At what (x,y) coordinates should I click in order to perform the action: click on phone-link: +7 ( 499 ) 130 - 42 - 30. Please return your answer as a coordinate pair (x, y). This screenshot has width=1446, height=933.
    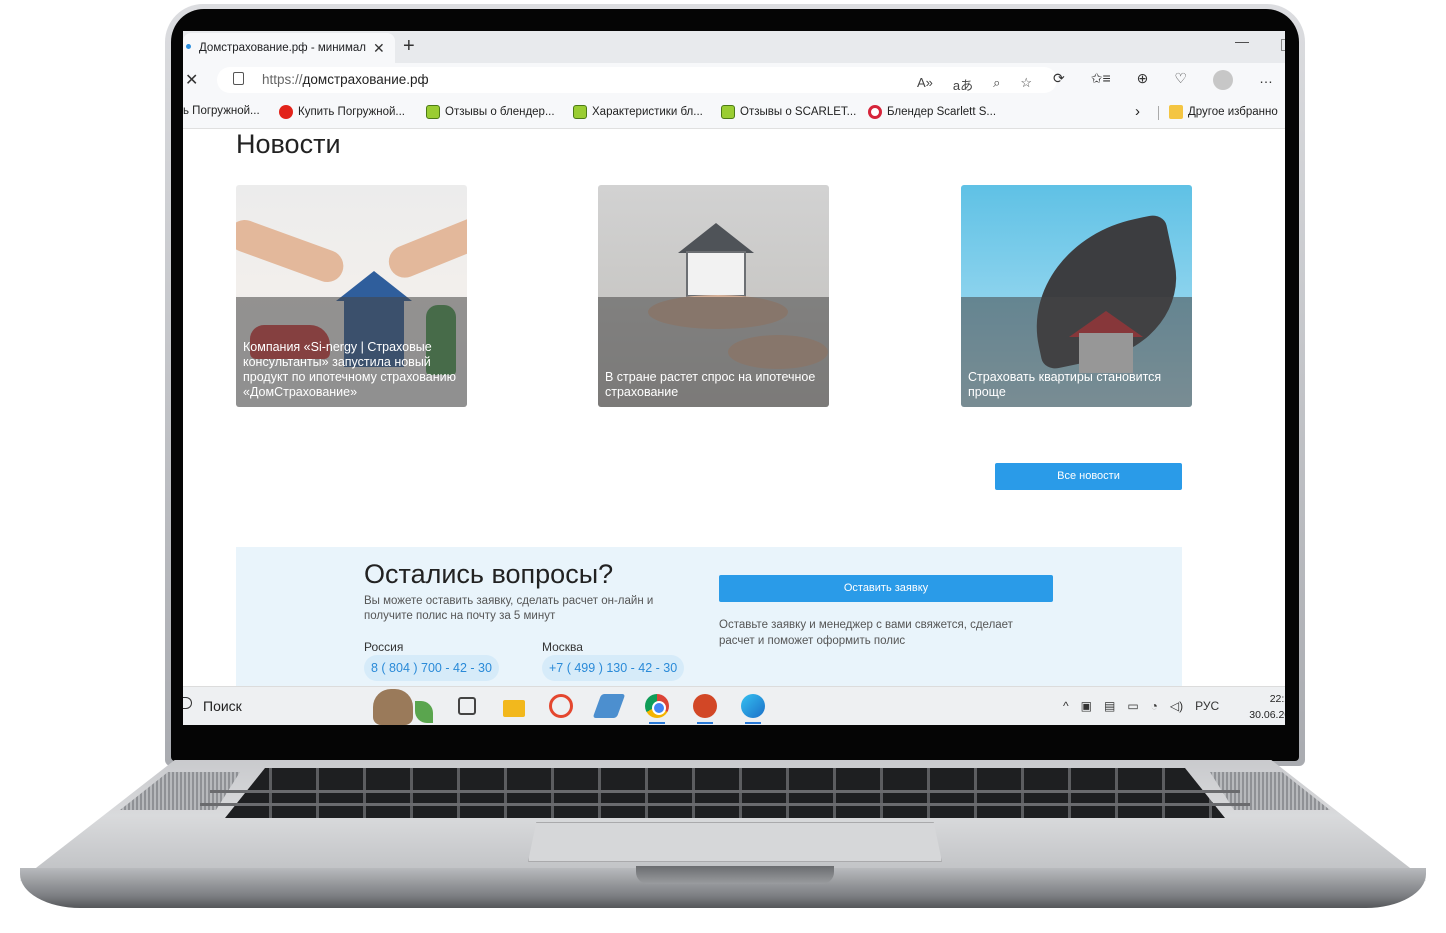
    Looking at the image, I should click on (613, 668).